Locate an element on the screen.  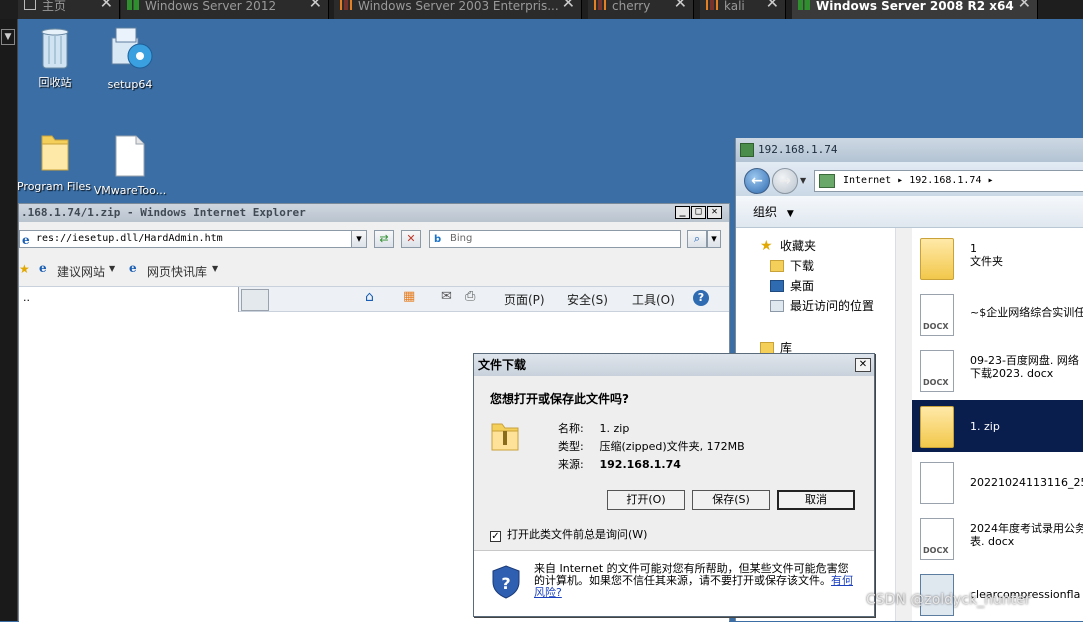
file-name: 09-23-百度网盘. 网络 is located at coordinates (1024, 360).